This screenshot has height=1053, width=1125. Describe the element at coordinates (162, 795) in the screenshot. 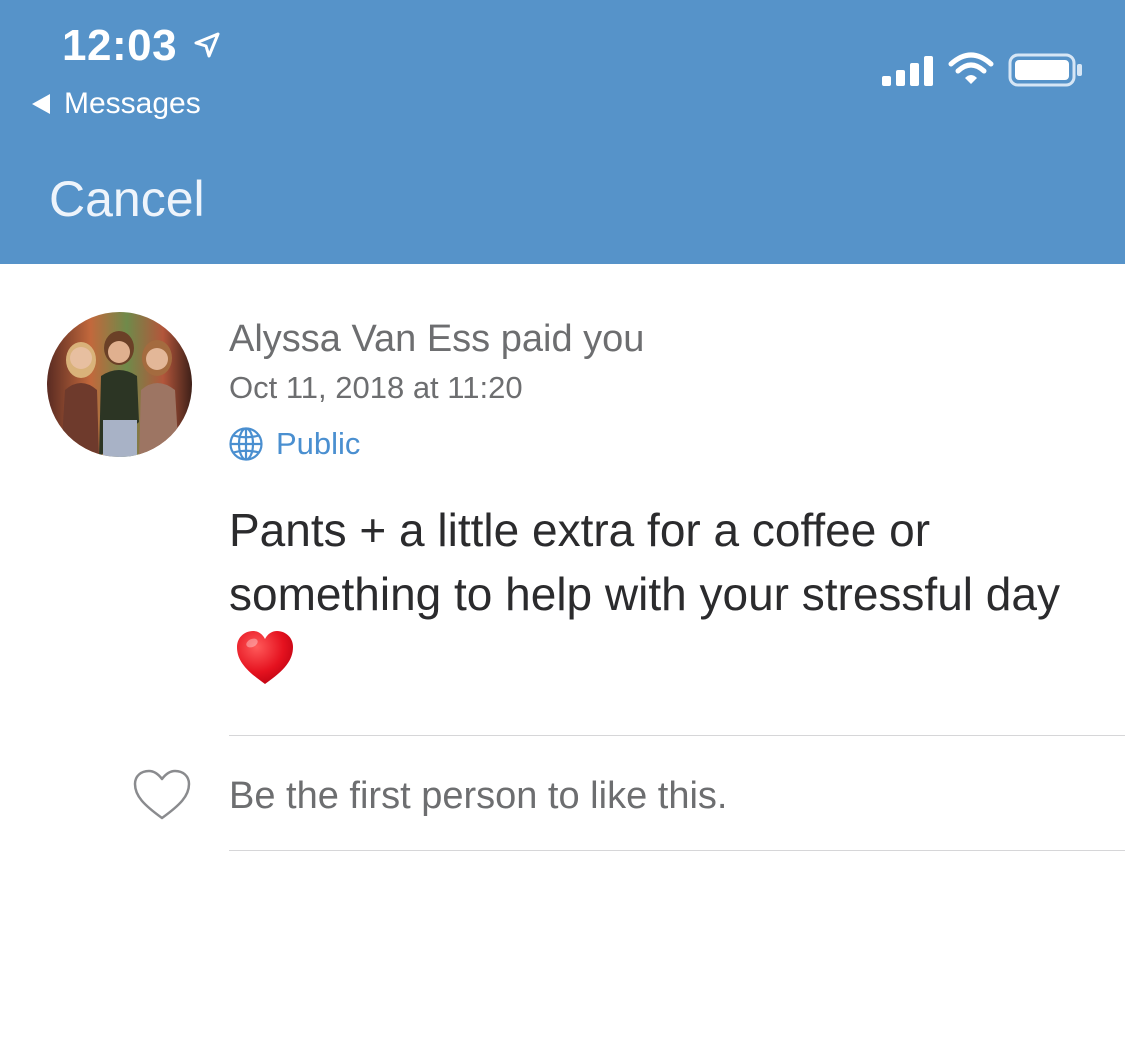

I see `heart-like-icon` at that location.